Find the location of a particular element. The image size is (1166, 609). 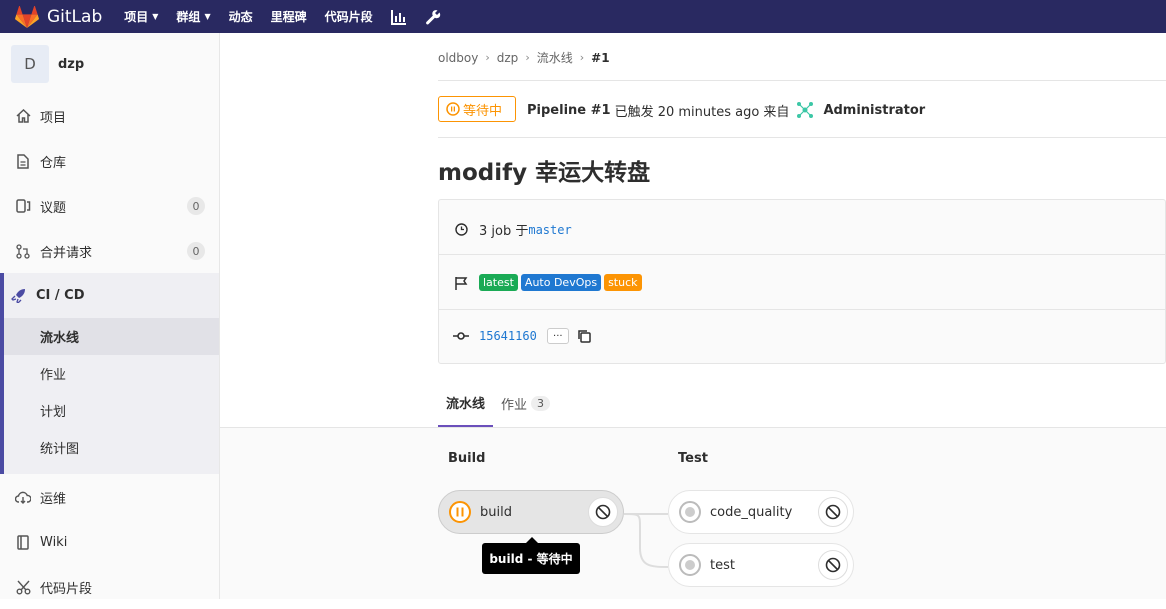

pipeline-tabs: 流水线 作业 3 is located at coordinates (498, 403).